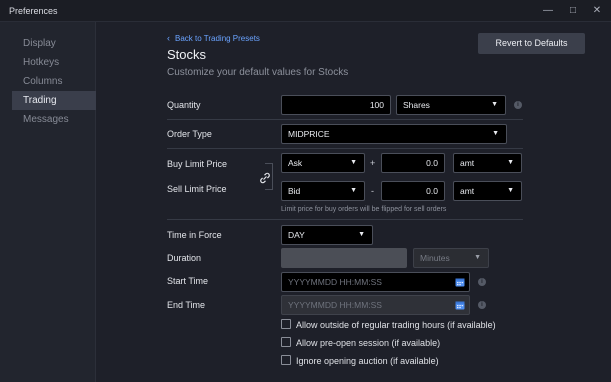 This screenshot has height=382, width=611. Describe the element at coordinates (309, 134) in the screenshot. I see `order-type-value: MIDPRICE` at that location.